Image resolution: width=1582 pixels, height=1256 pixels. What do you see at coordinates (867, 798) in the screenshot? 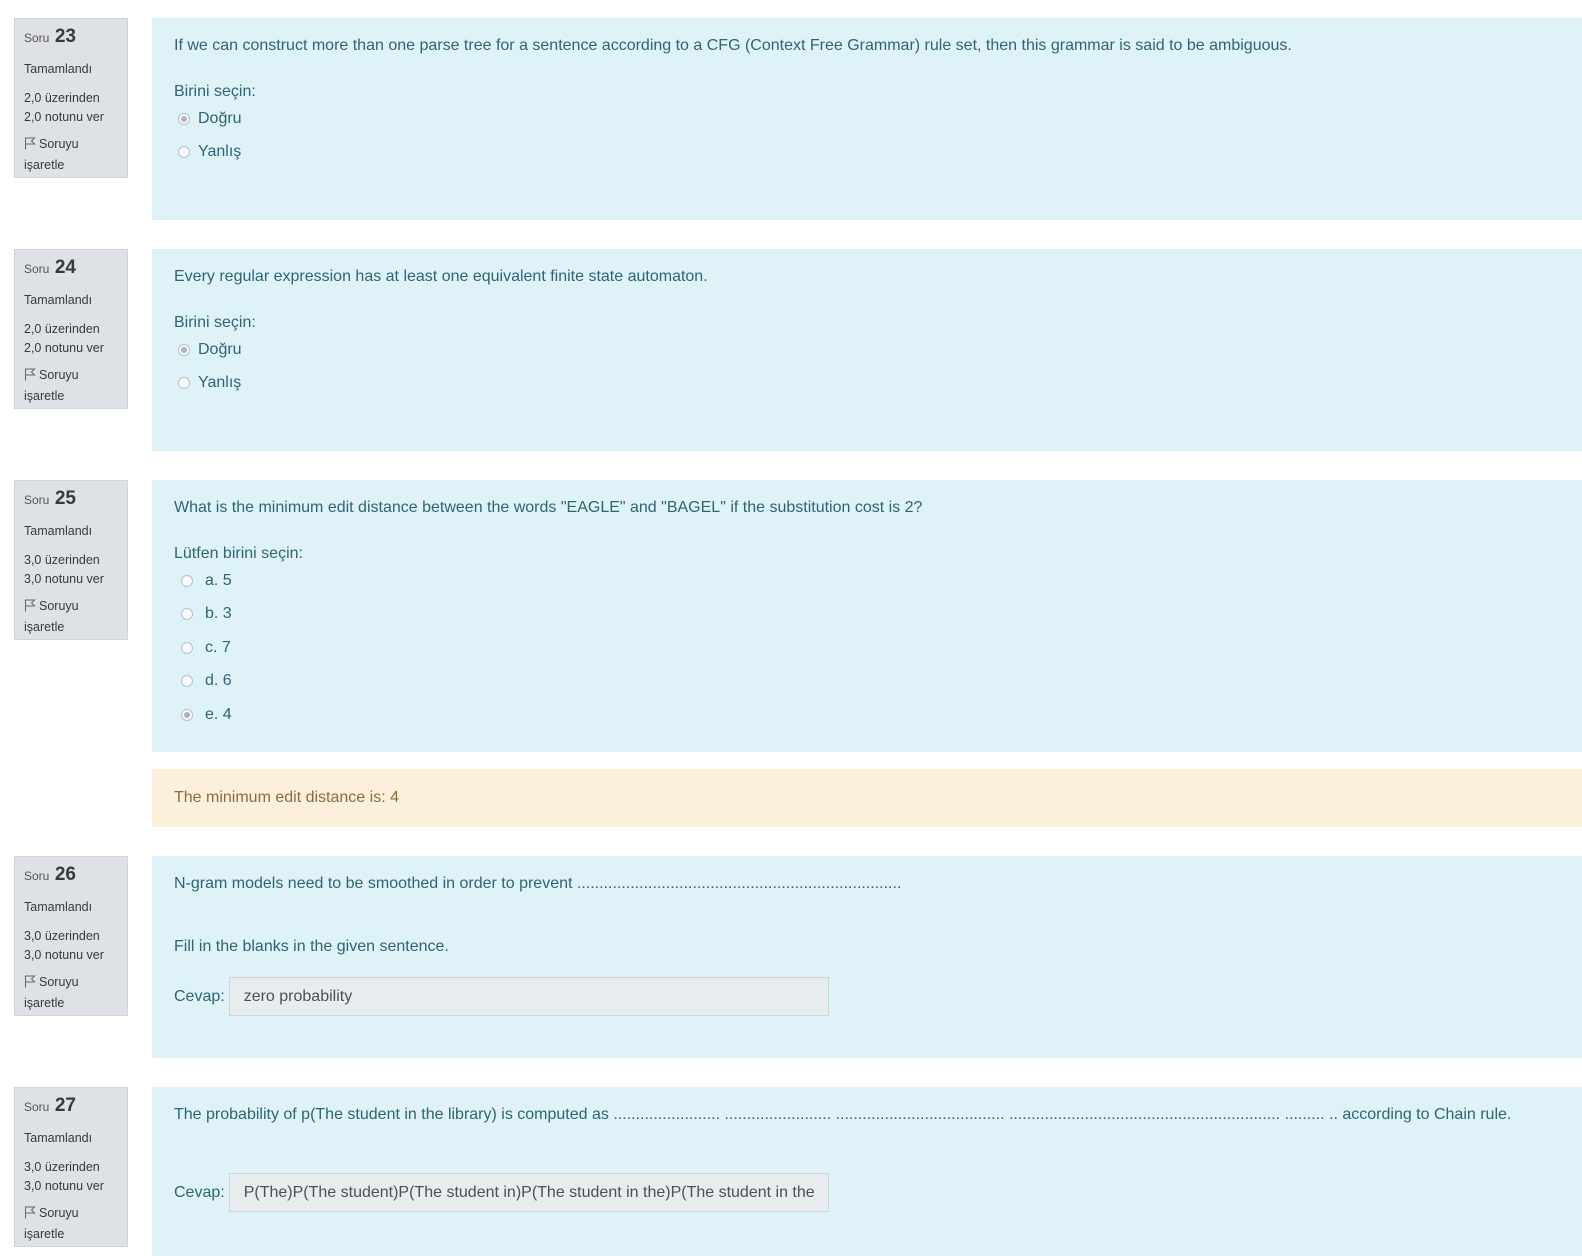
I see `question-feedback: The minimum edit distance is: 4` at bounding box center [867, 798].